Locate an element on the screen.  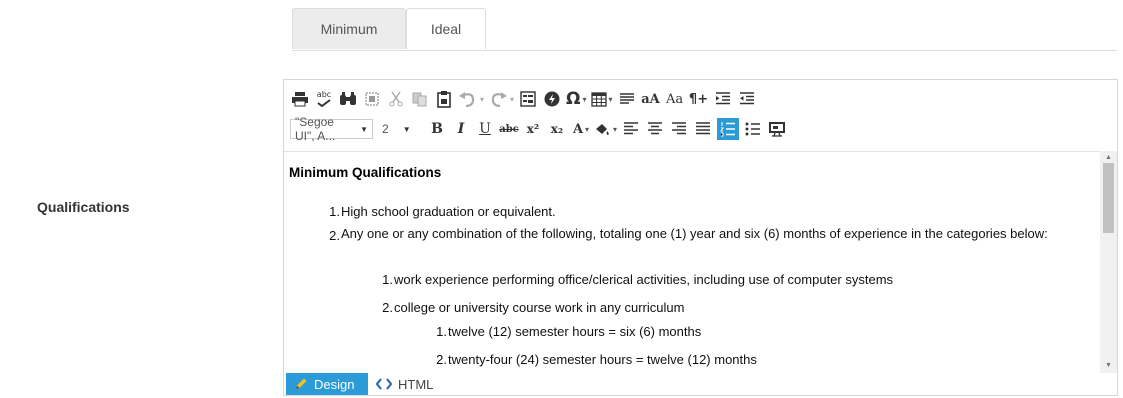
undo-icon: ▾ is located at coordinates (471, 99).